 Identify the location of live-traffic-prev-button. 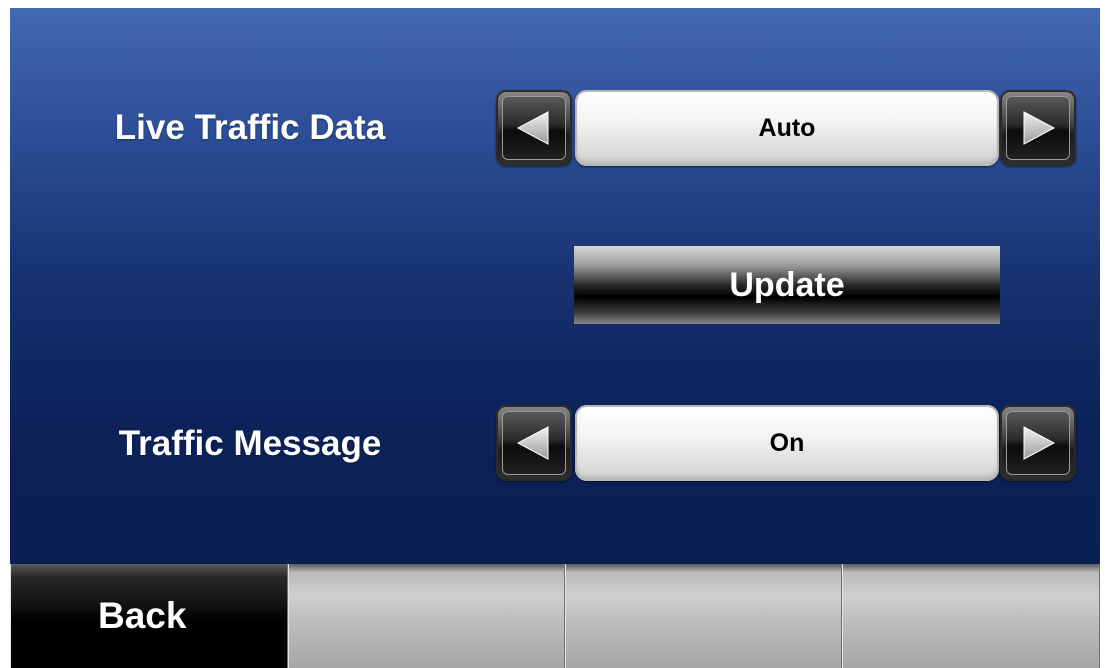
(534, 128).